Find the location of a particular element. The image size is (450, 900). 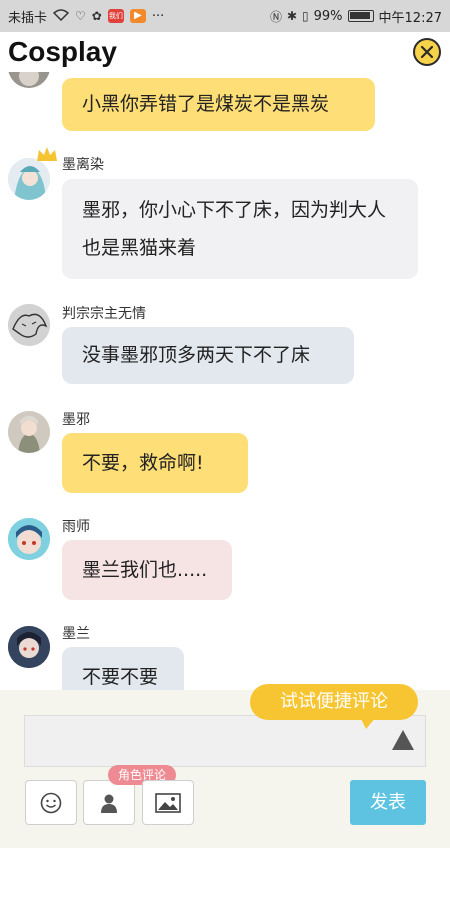

message-bubble: 不要不要 is located at coordinates (123, 668).